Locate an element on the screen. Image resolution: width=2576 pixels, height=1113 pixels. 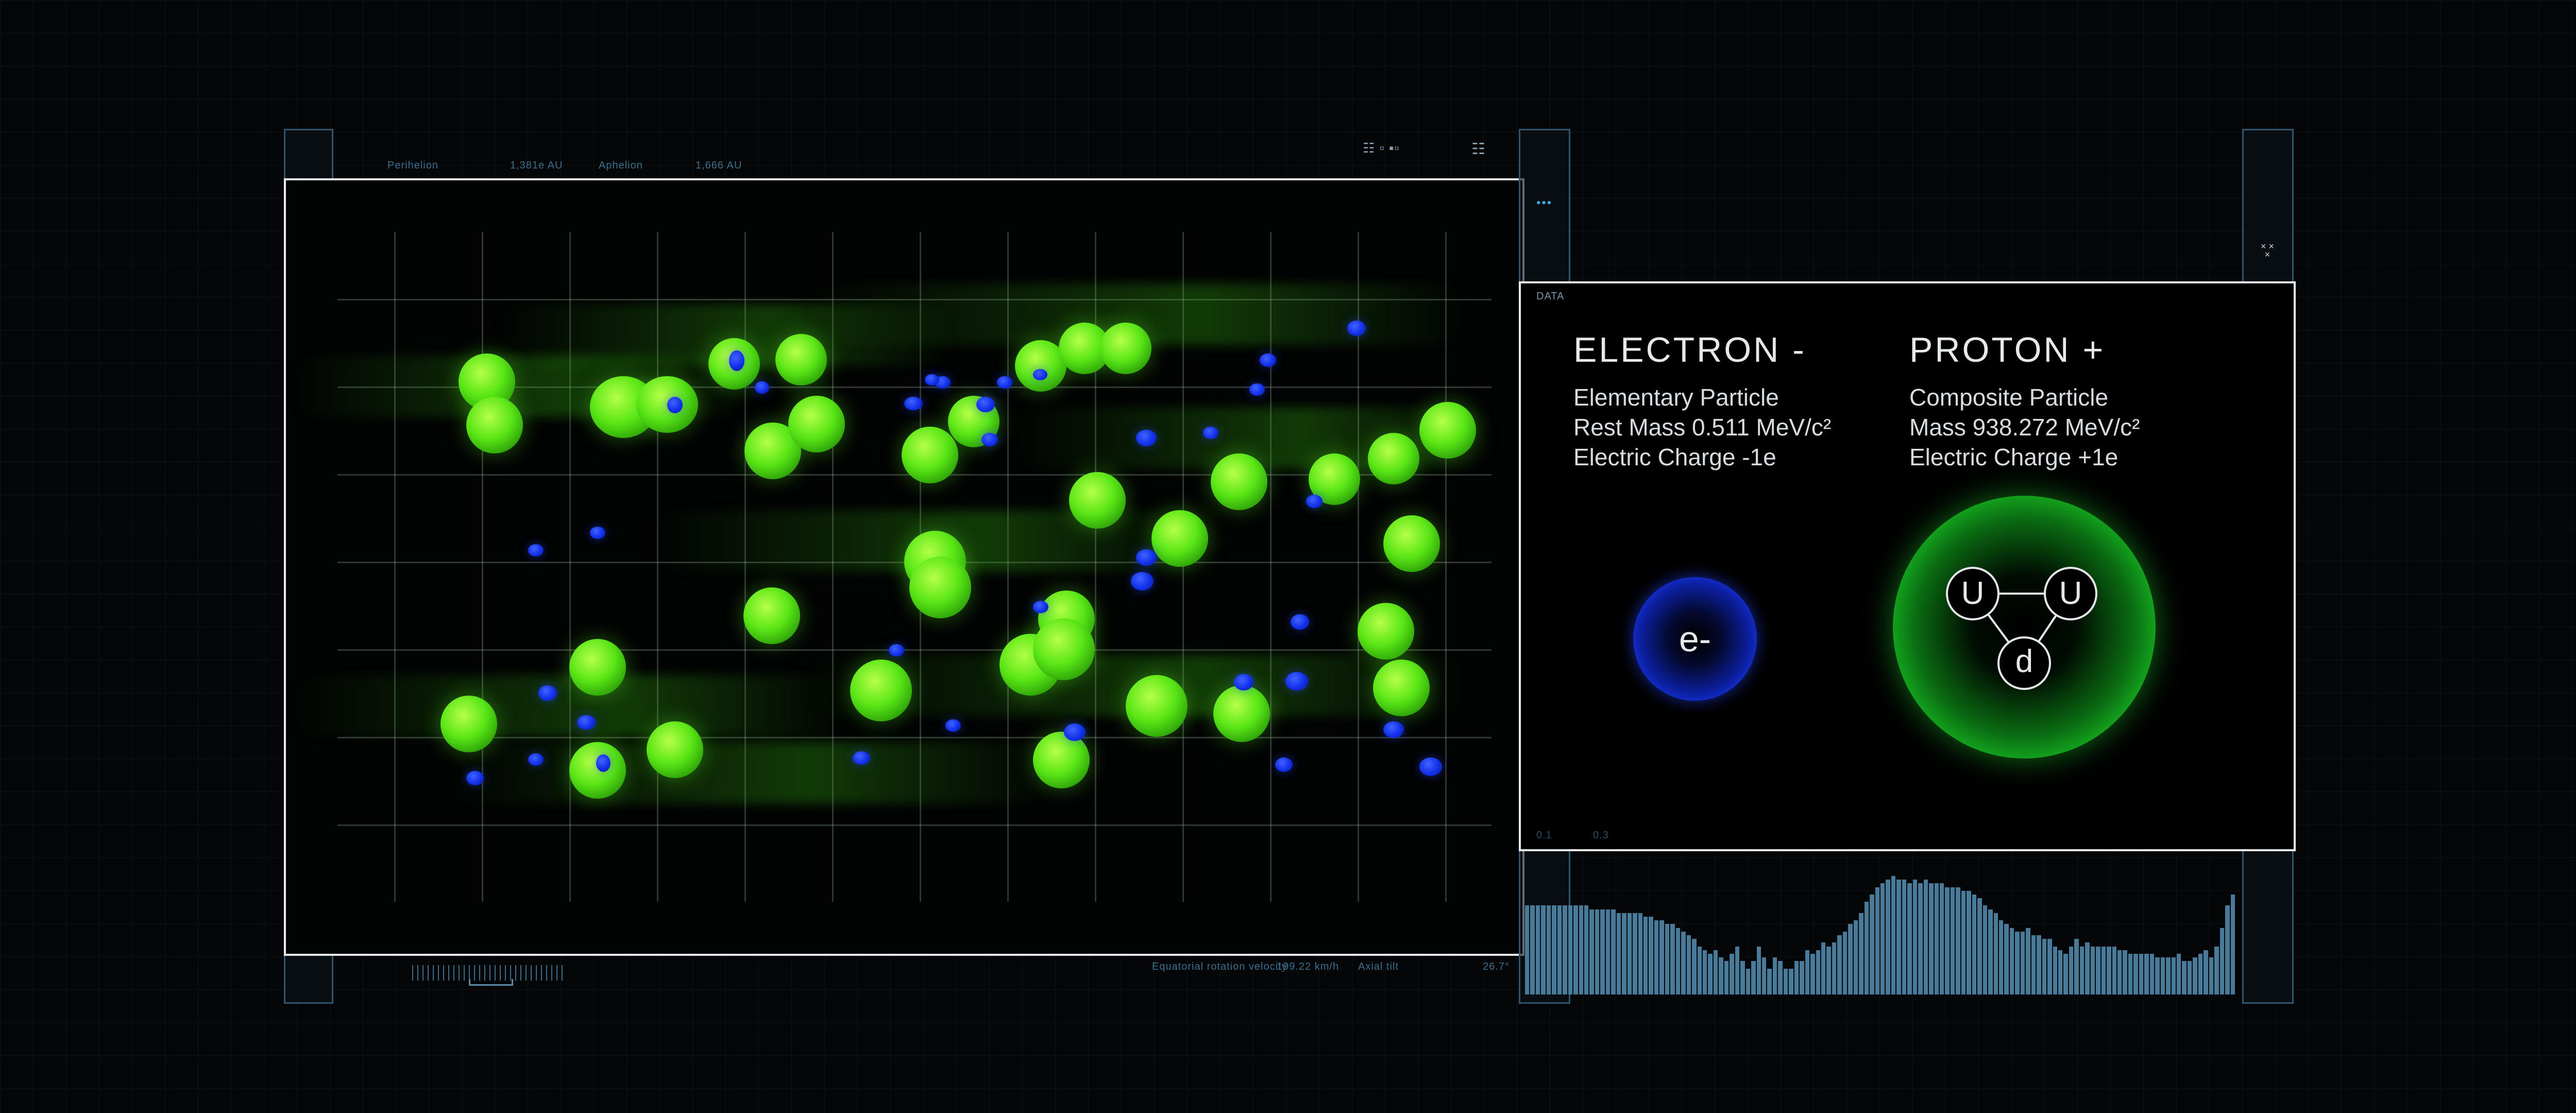
perihelion-value: 1,381e AU is located at coordinates (536, 165).